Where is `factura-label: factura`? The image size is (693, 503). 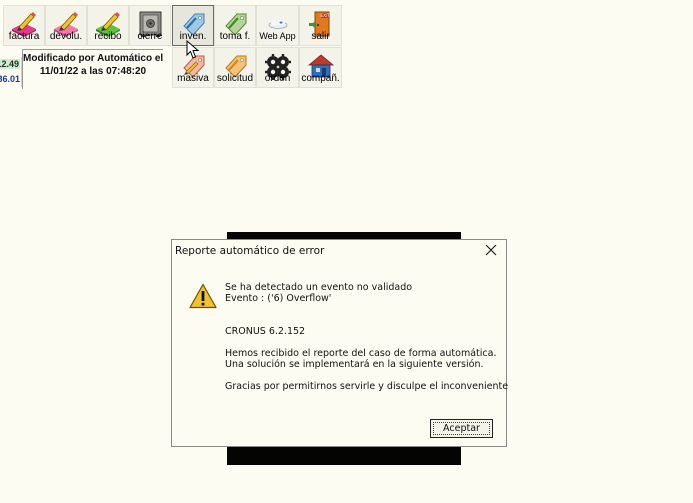
factura-label: factura is located at coordinates (24, 36).